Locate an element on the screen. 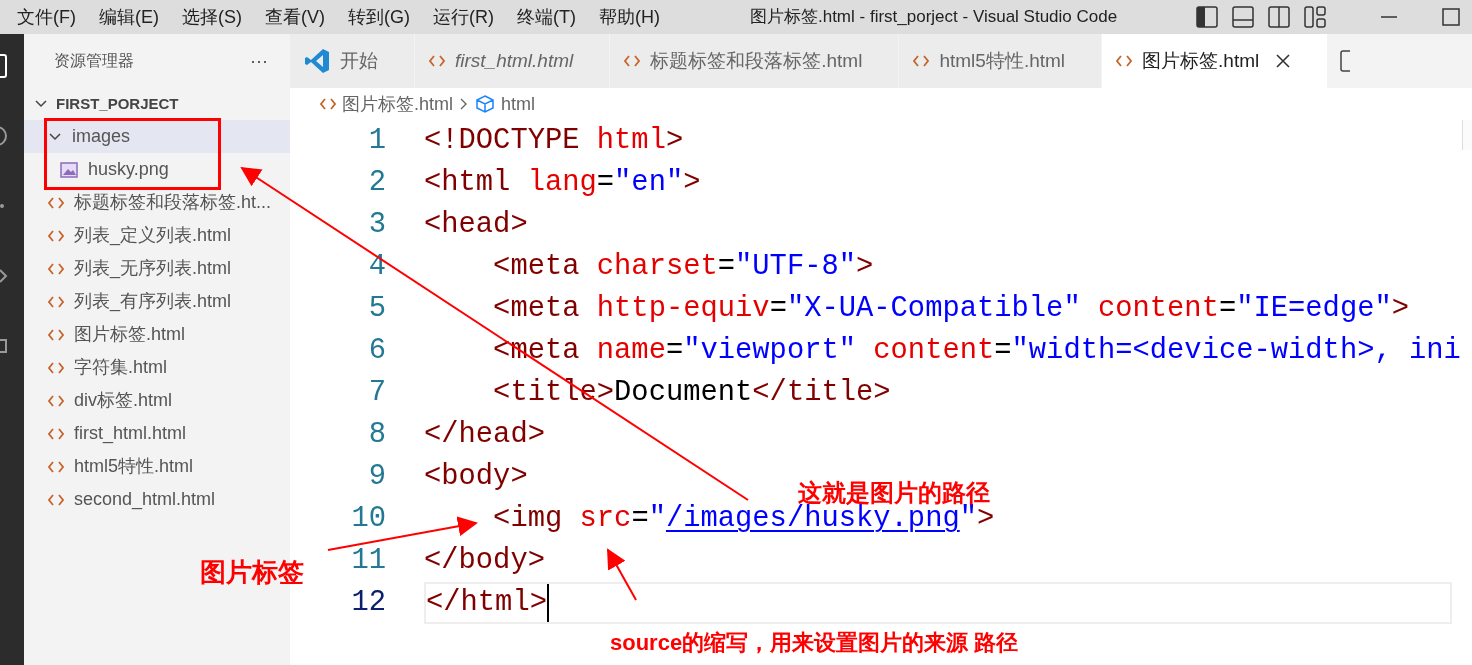  file-tree-item: second_html.html is located at coordinates (157, 499).